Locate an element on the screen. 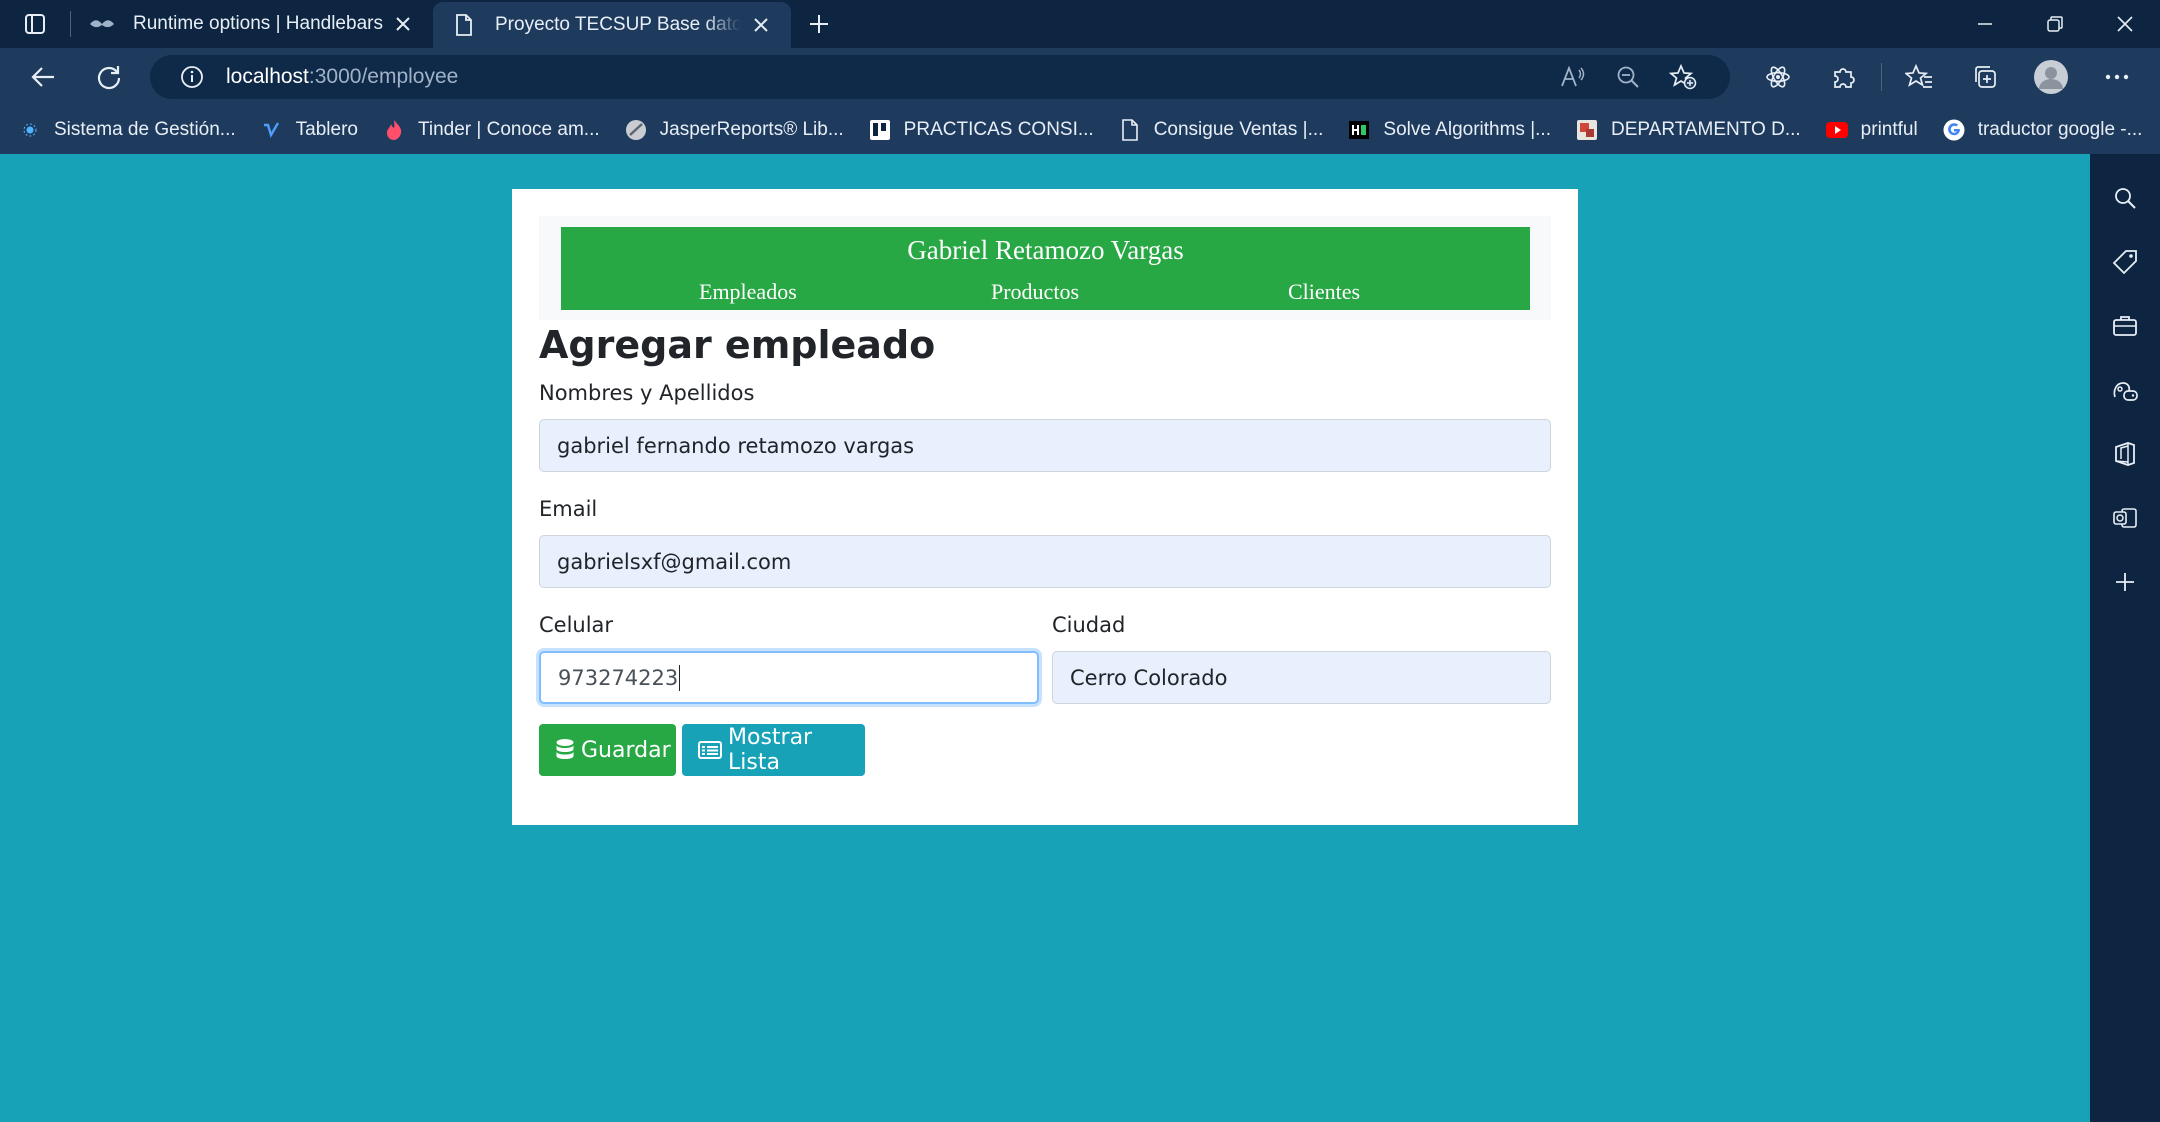  new-tab-button is located at coordinates (819, 24).